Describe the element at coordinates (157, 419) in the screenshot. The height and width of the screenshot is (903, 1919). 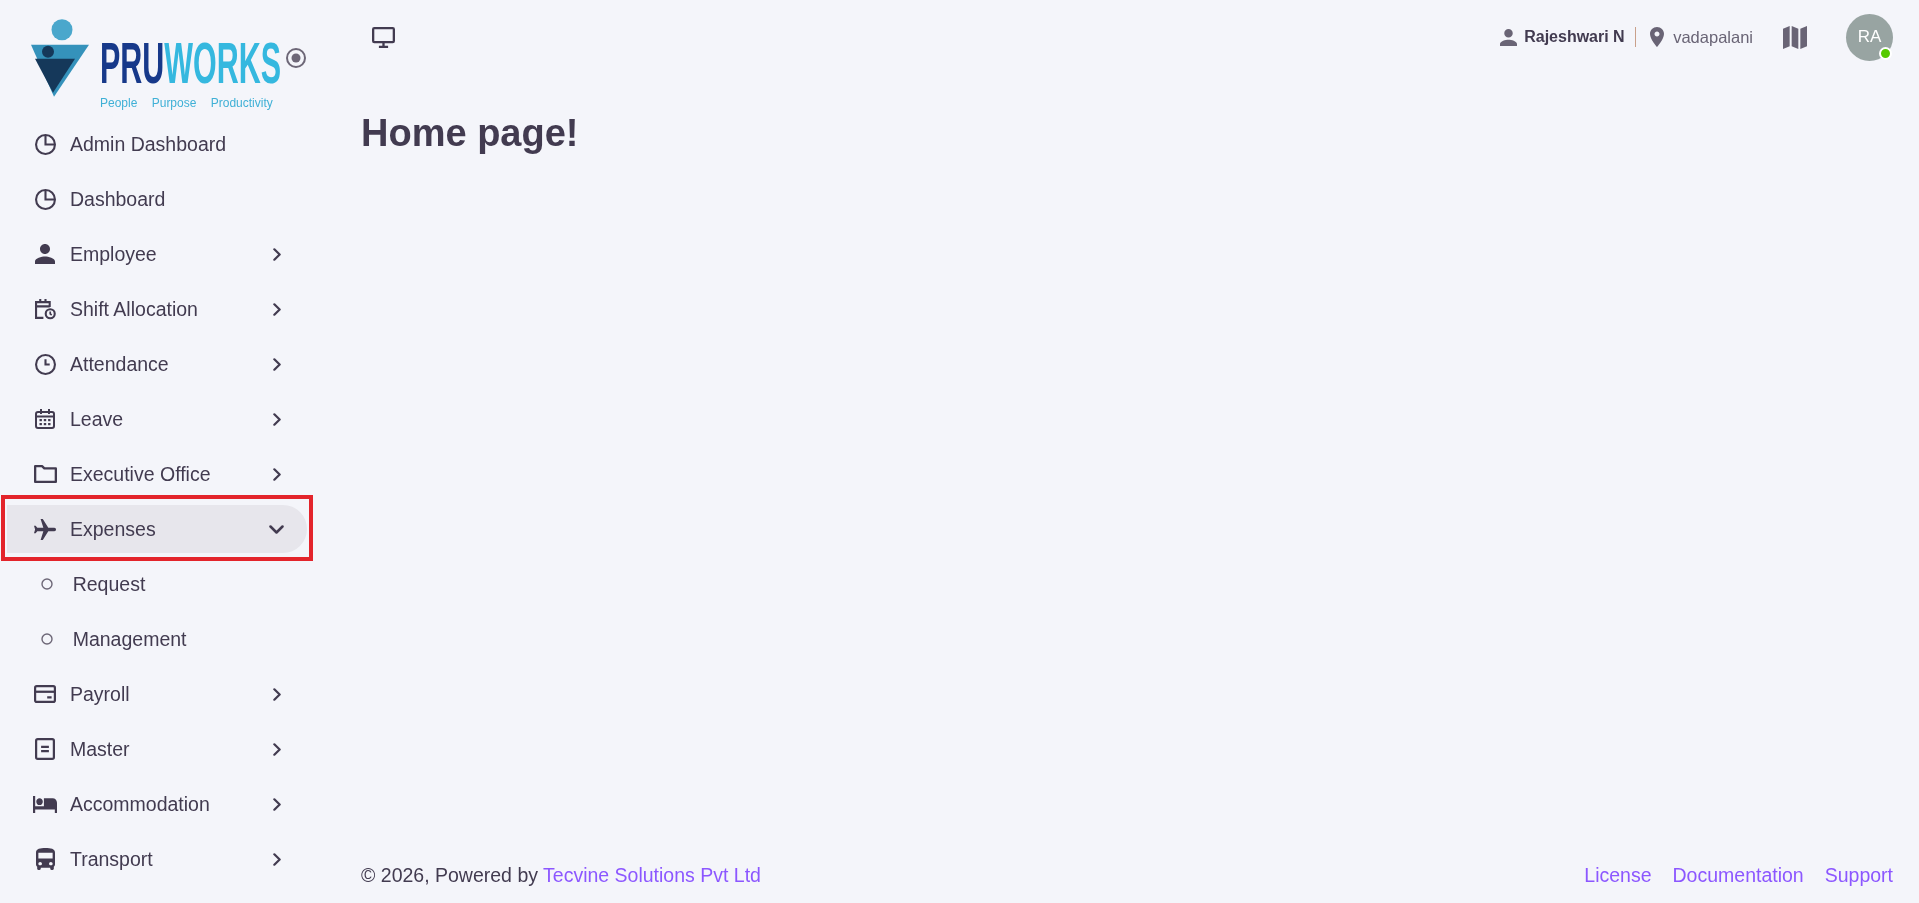
I see `sidebar-item: Leave` at that location.